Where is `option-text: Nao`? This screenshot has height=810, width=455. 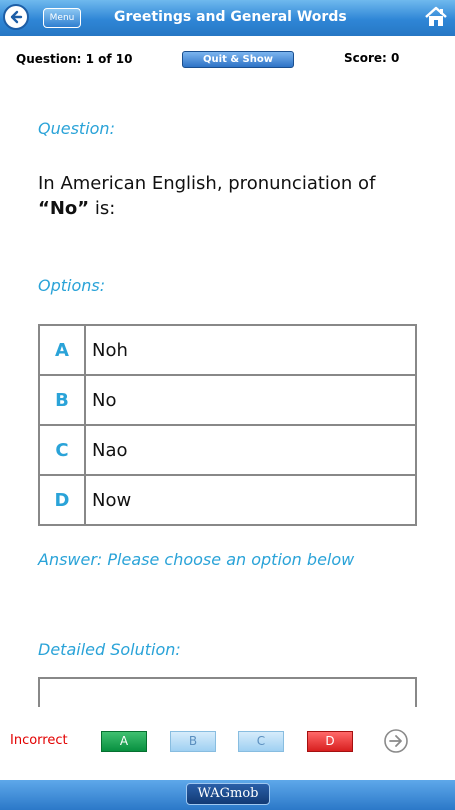
option-text: Nao is located at coordinates (250, 450).